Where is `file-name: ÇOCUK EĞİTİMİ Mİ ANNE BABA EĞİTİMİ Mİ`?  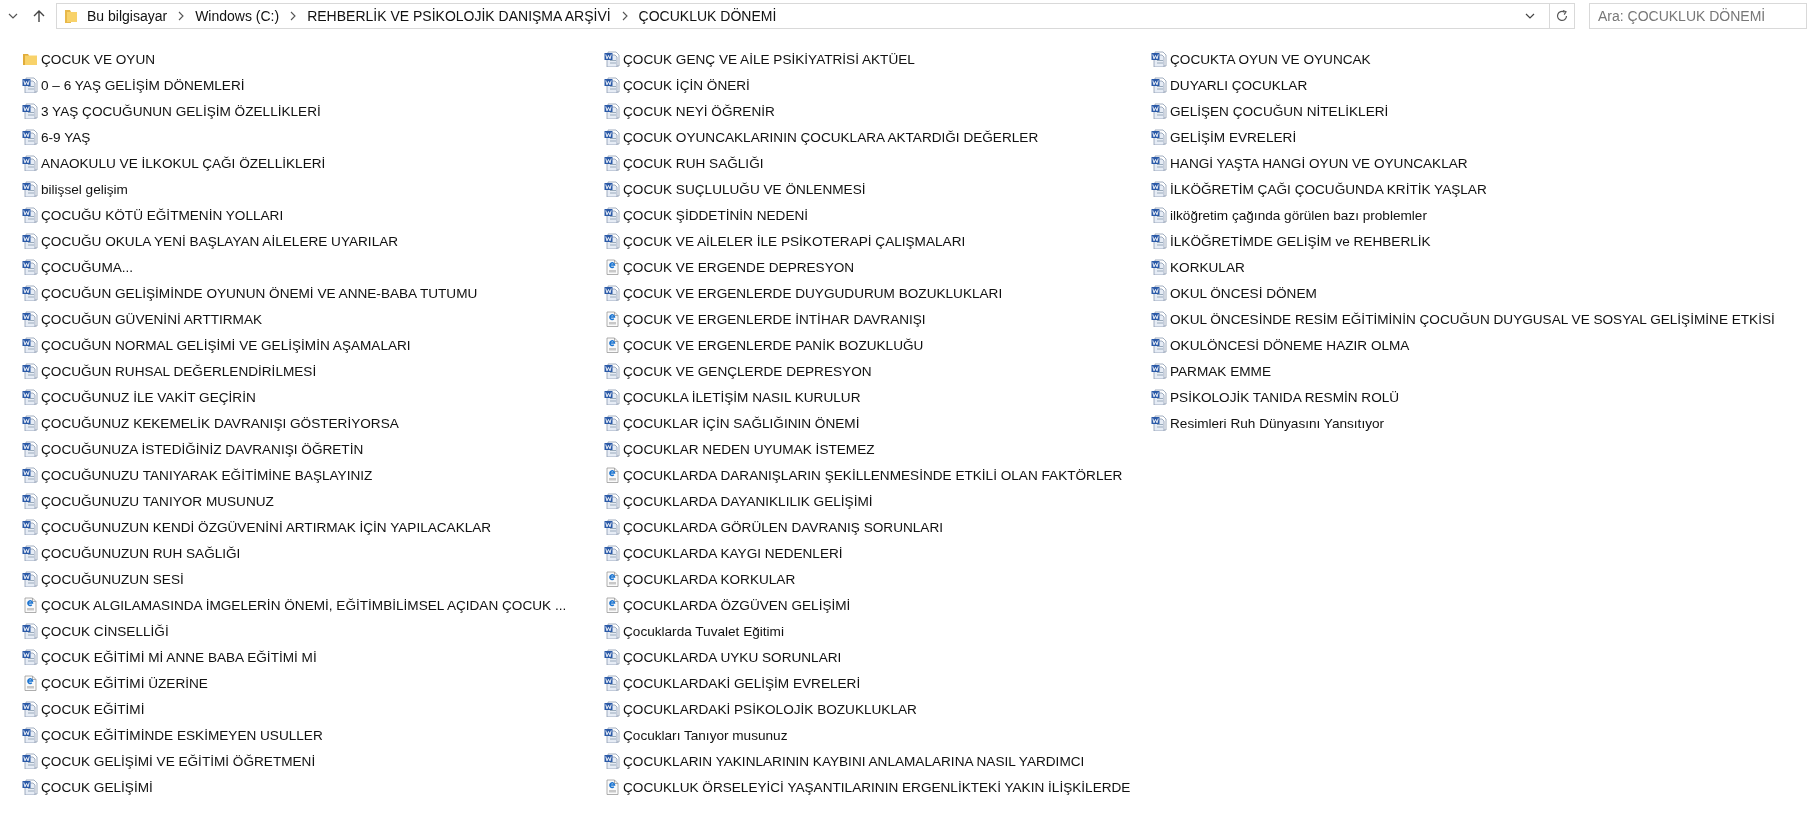 file-name: ÇOCUK EĞİTİMİ Mİ ANNE BABA EĞİTİMİ Mİ is located at coordinates (179, 657).